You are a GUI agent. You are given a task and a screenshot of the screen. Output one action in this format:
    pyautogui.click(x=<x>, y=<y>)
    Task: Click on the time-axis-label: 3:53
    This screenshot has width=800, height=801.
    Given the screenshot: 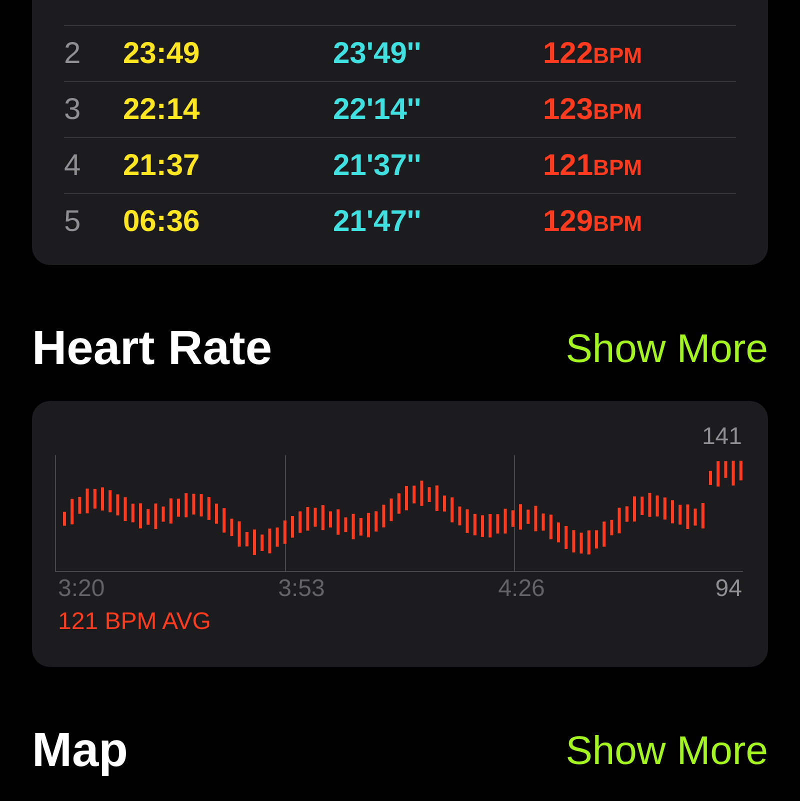 What is the action you would take?
    pyautogui.click(x=301, y=589)
    